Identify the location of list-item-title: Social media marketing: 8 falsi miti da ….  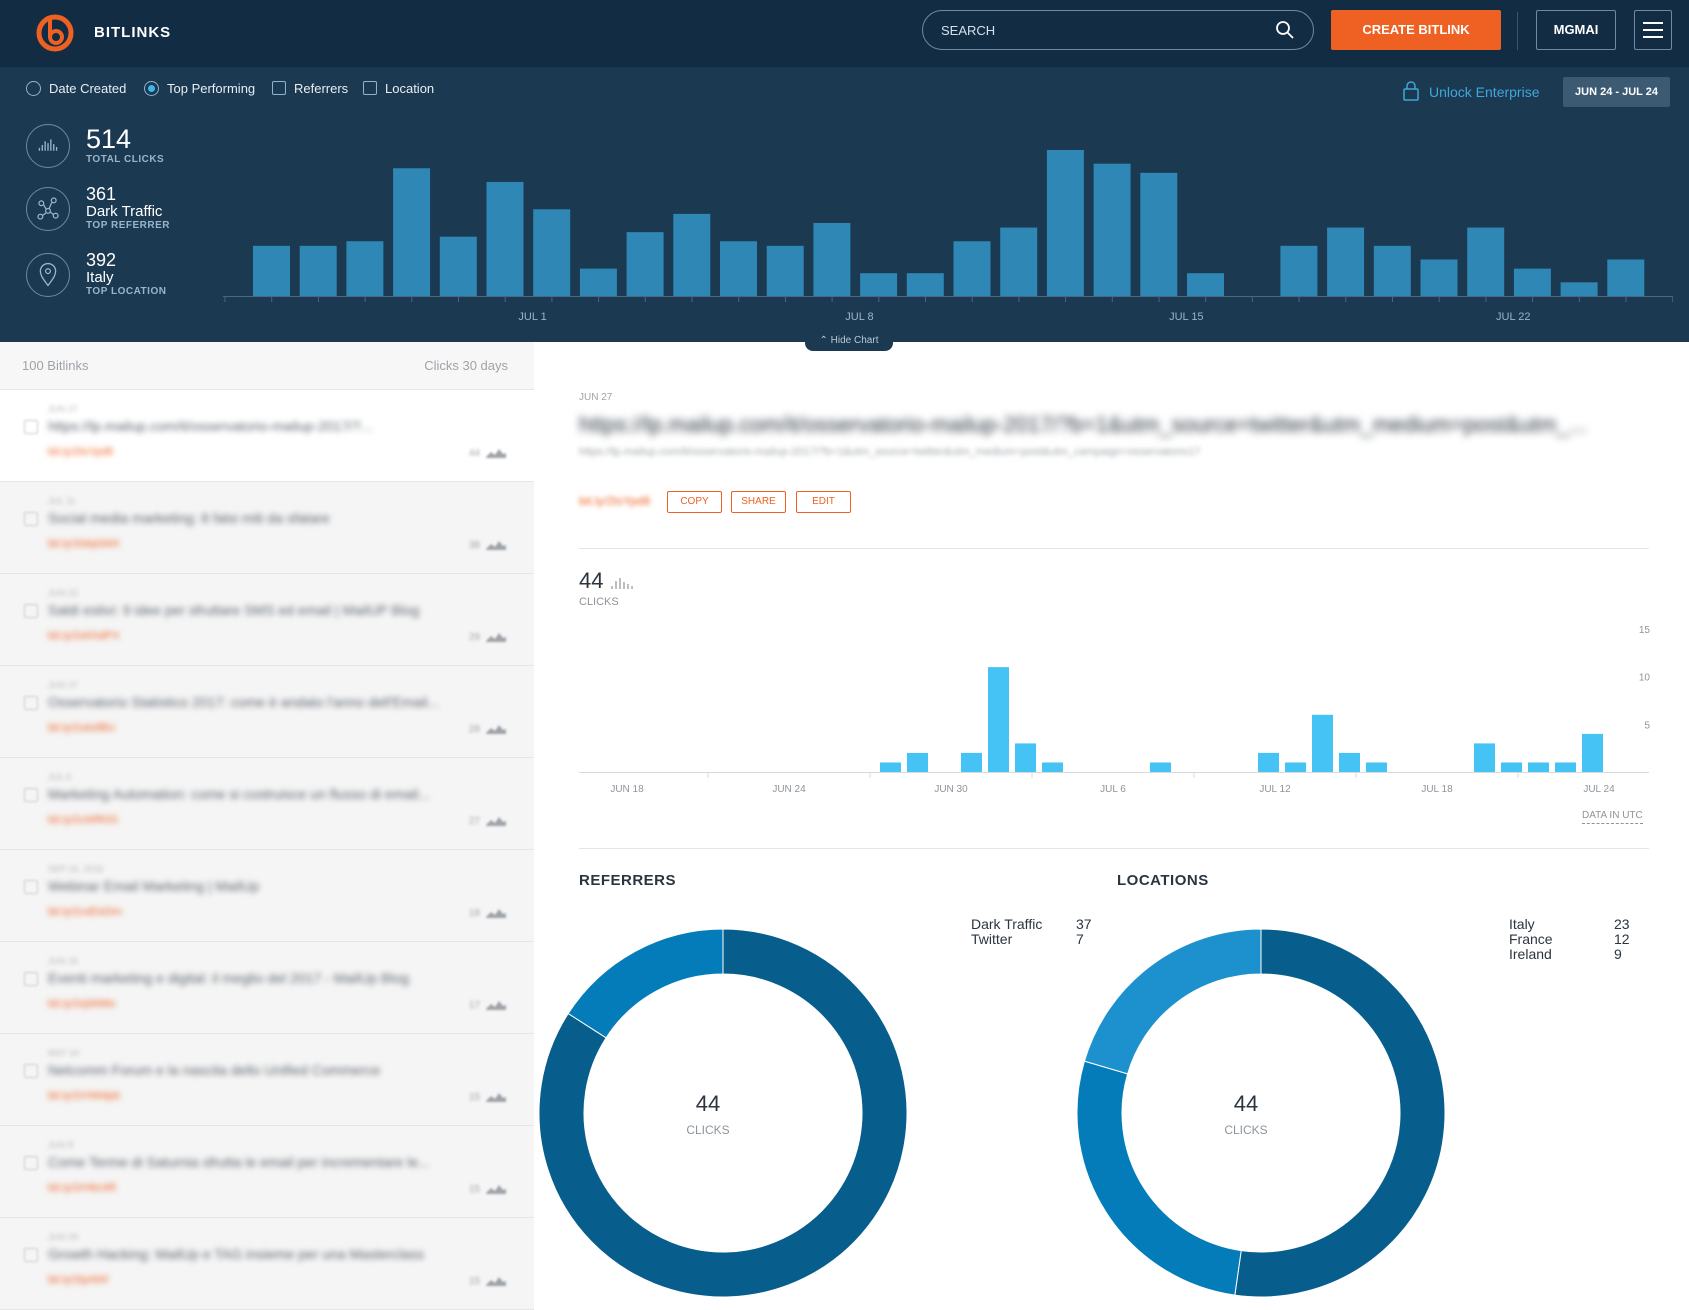
(189, 518).